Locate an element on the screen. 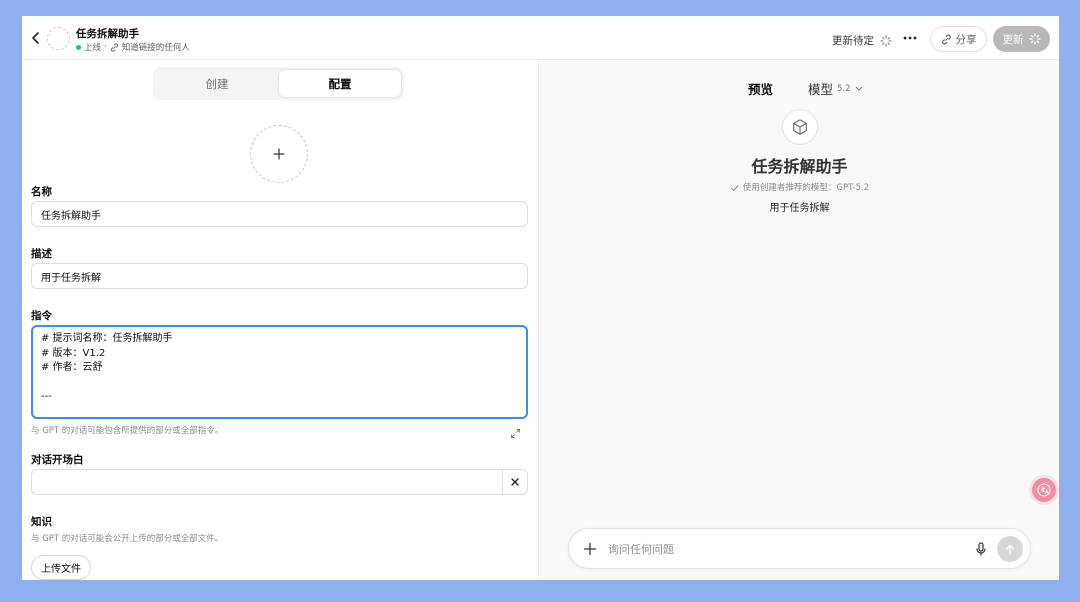  instructions-line: --- is located at coordinates (46, 396).